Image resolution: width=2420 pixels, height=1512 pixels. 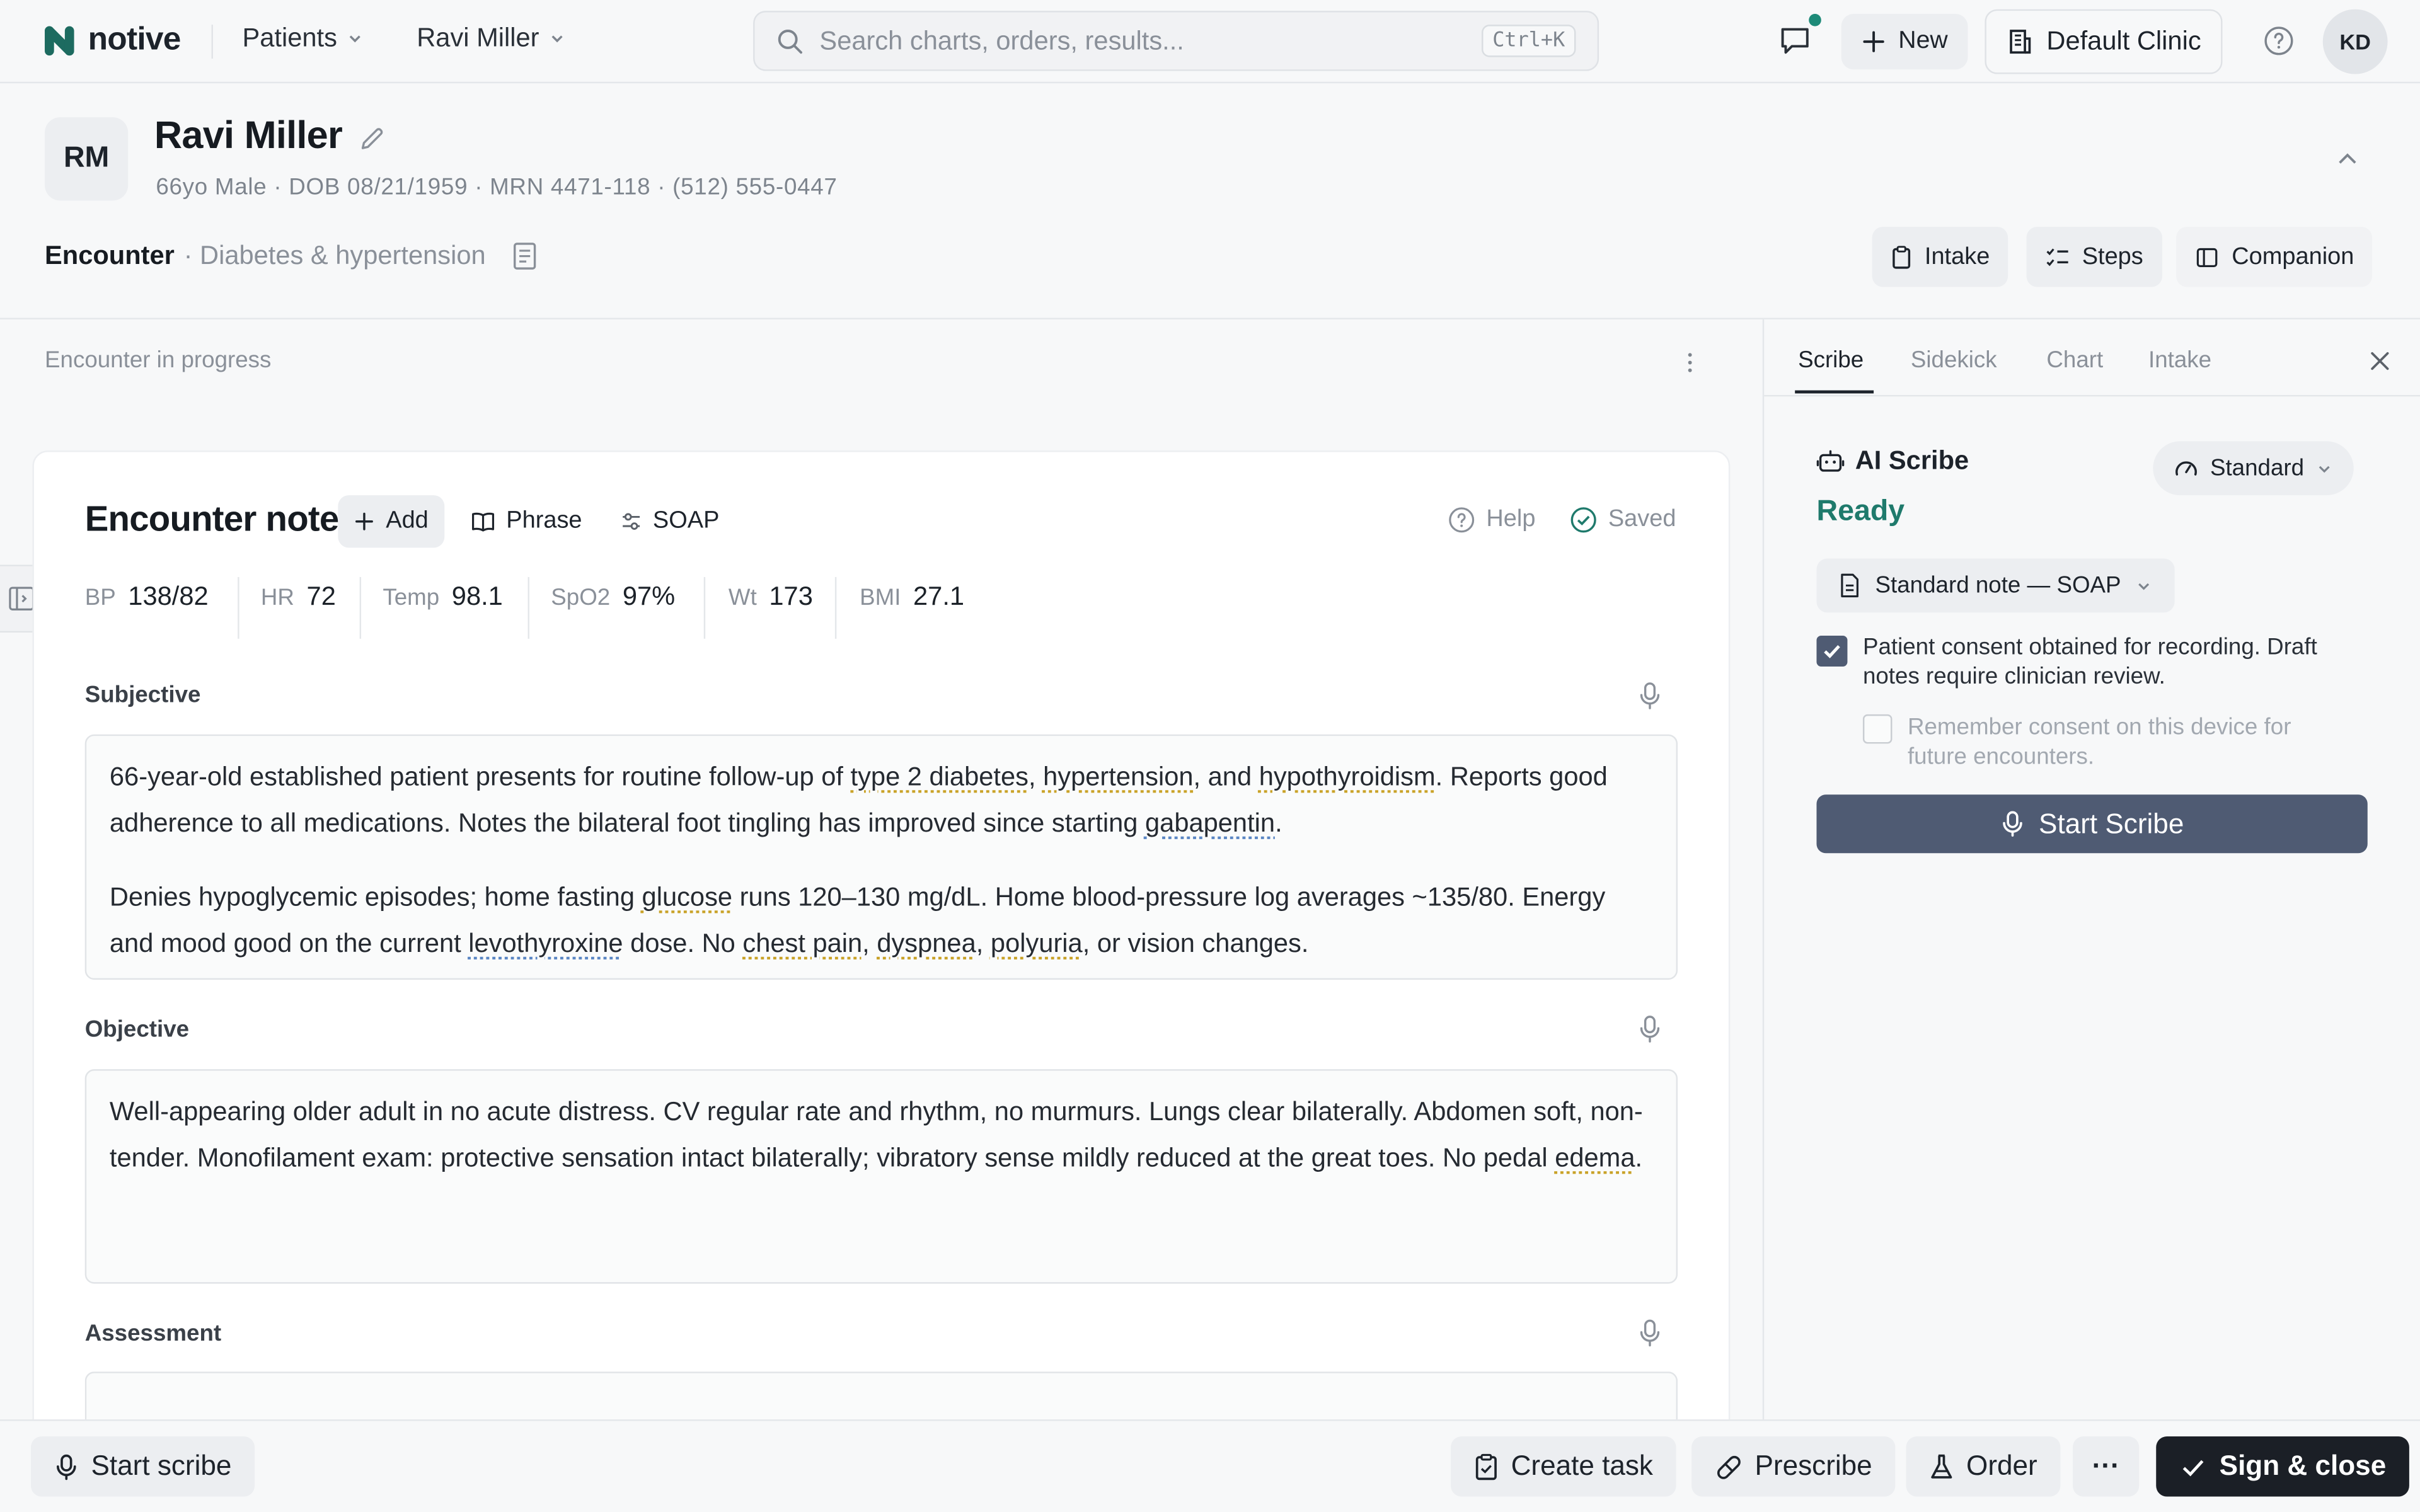 I want to click on vital-value: 97%, so click(x=649, y=596).